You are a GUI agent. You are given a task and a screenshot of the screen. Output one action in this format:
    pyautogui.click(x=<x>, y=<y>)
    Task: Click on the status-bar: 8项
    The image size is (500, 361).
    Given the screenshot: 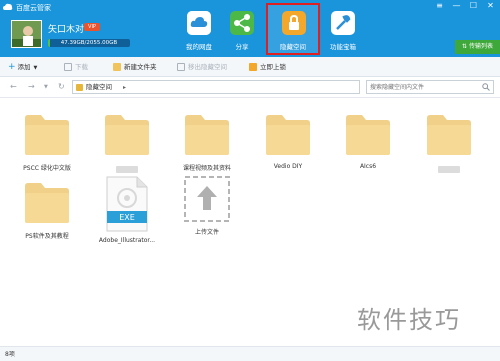 What is the action you would take?
    pyautogui.click(x=250, y=353)
    